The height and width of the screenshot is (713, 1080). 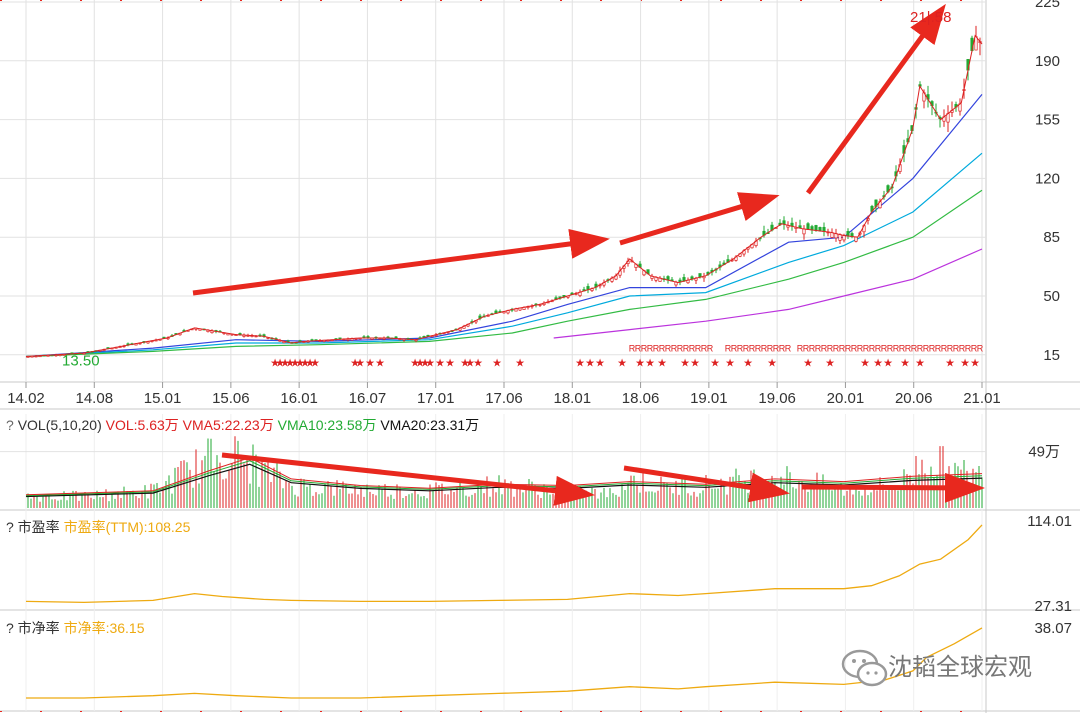 I want to click on watermark-text: 沈韬全球宏观, so click(x=960, y=667).